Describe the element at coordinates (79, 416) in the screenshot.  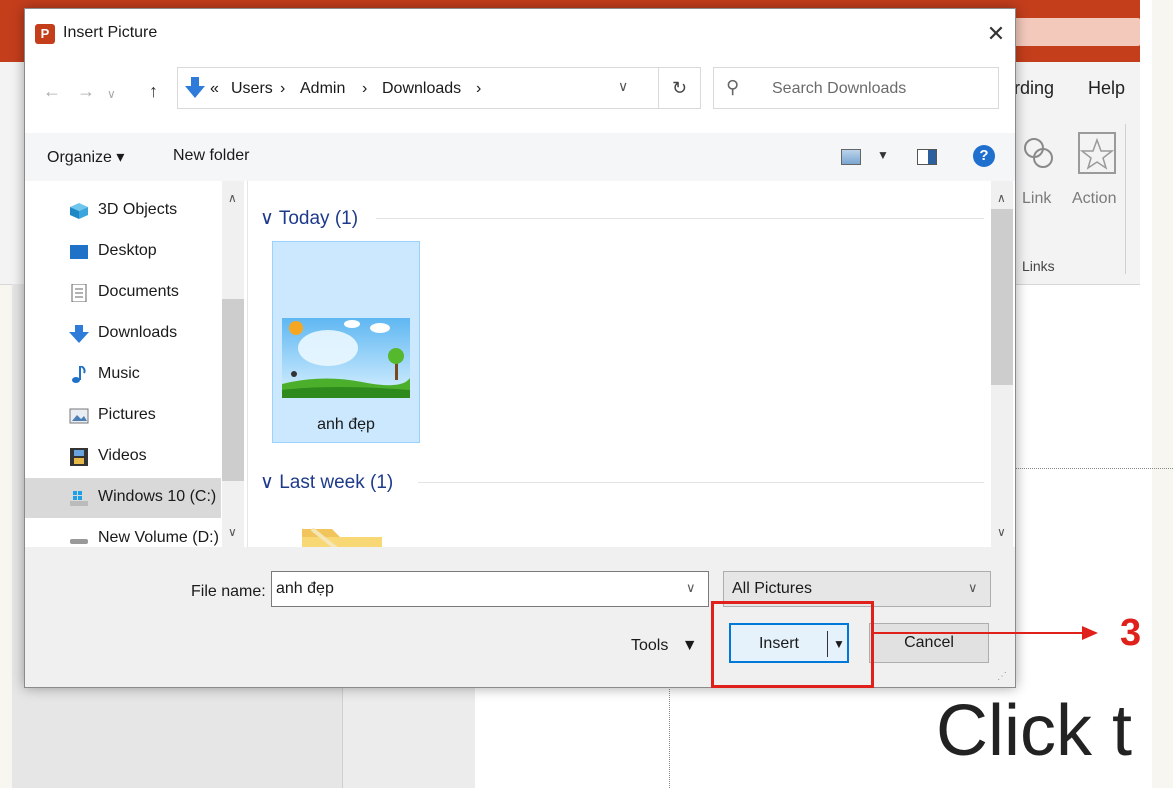
I see `pictures-icon` at that location.